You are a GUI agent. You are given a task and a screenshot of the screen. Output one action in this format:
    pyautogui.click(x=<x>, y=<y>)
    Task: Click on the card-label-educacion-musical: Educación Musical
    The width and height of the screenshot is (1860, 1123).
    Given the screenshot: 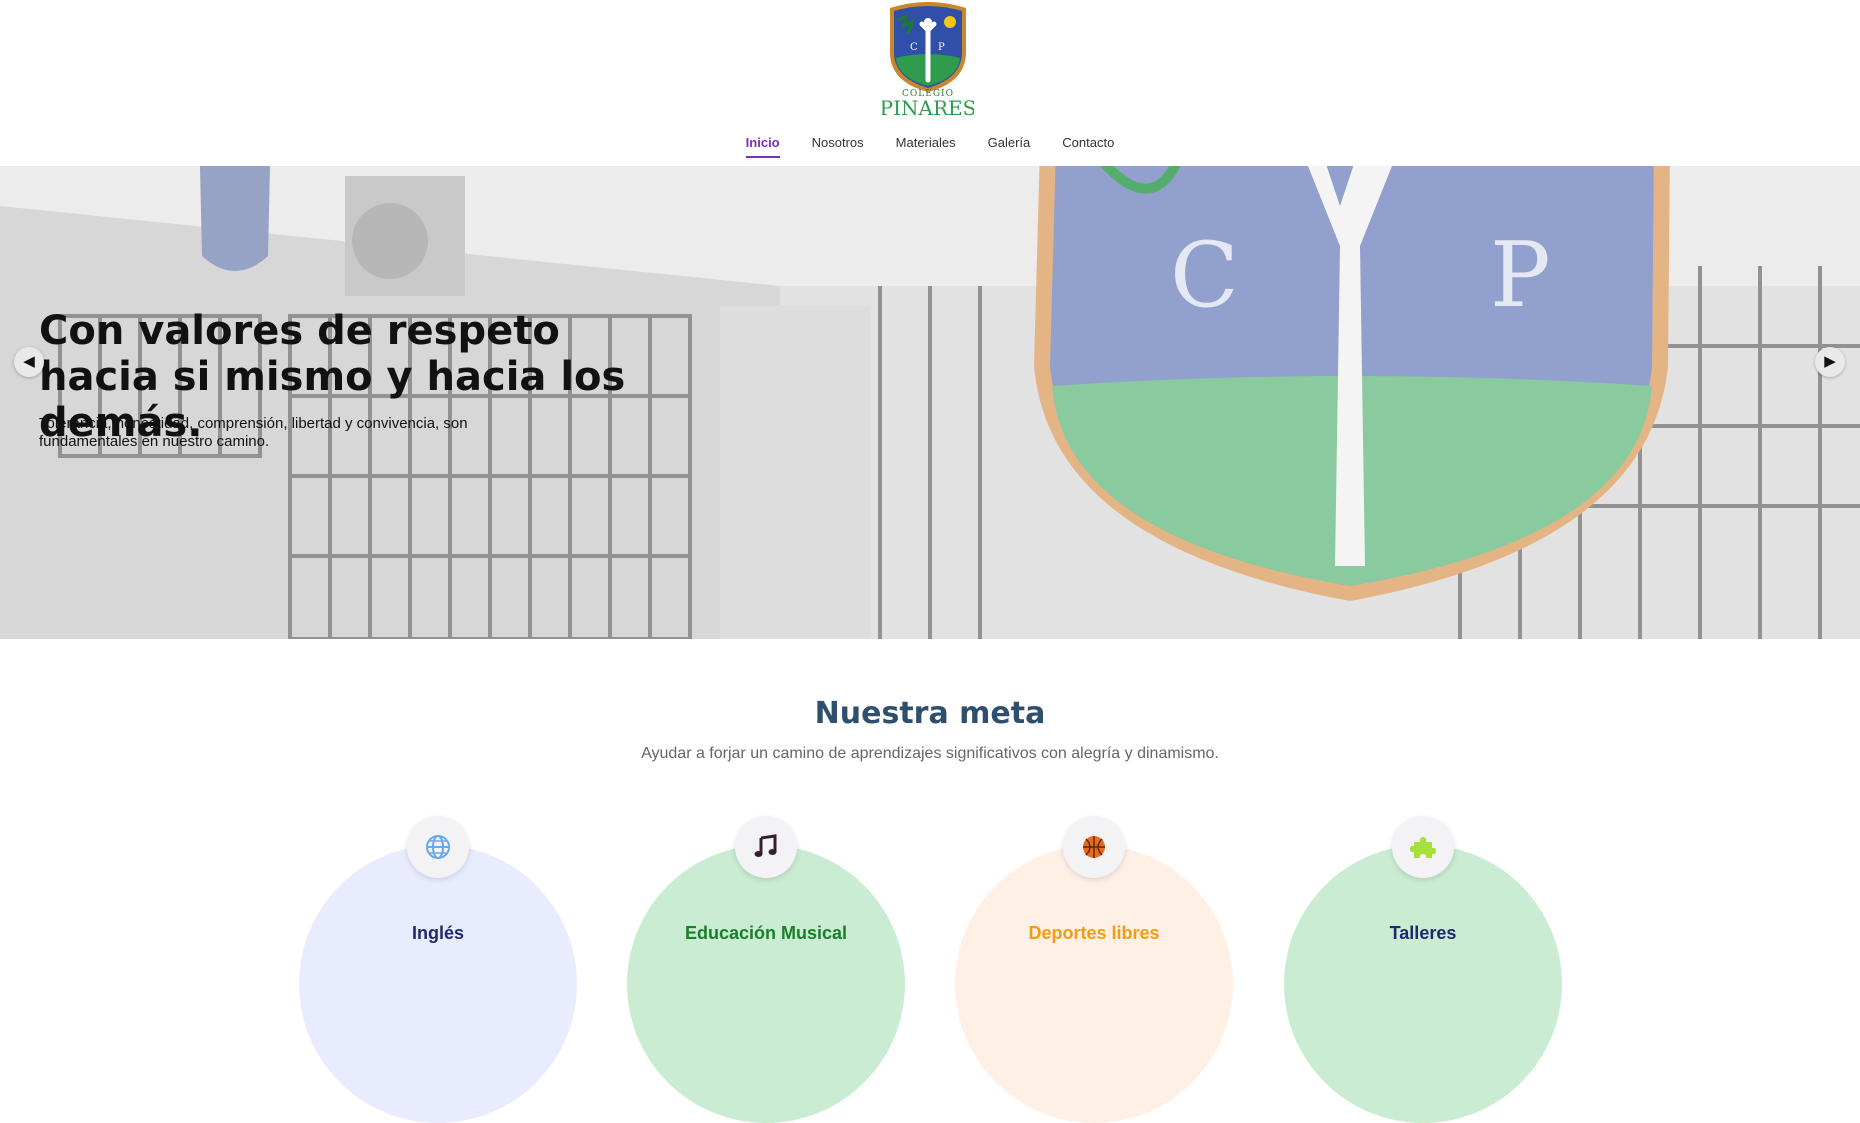 What is the action you would take?
    pyautogui.click(x=766, y=933)
    